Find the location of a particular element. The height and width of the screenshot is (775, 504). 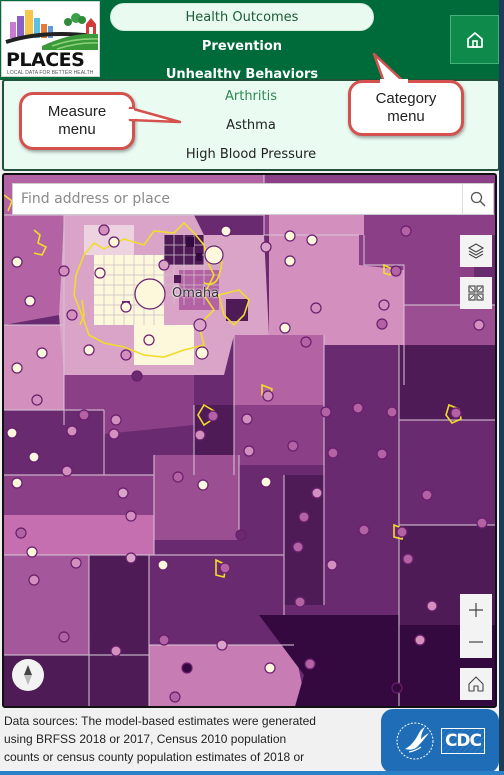

measure-callout-pointer is located at coordinates (155, 115).